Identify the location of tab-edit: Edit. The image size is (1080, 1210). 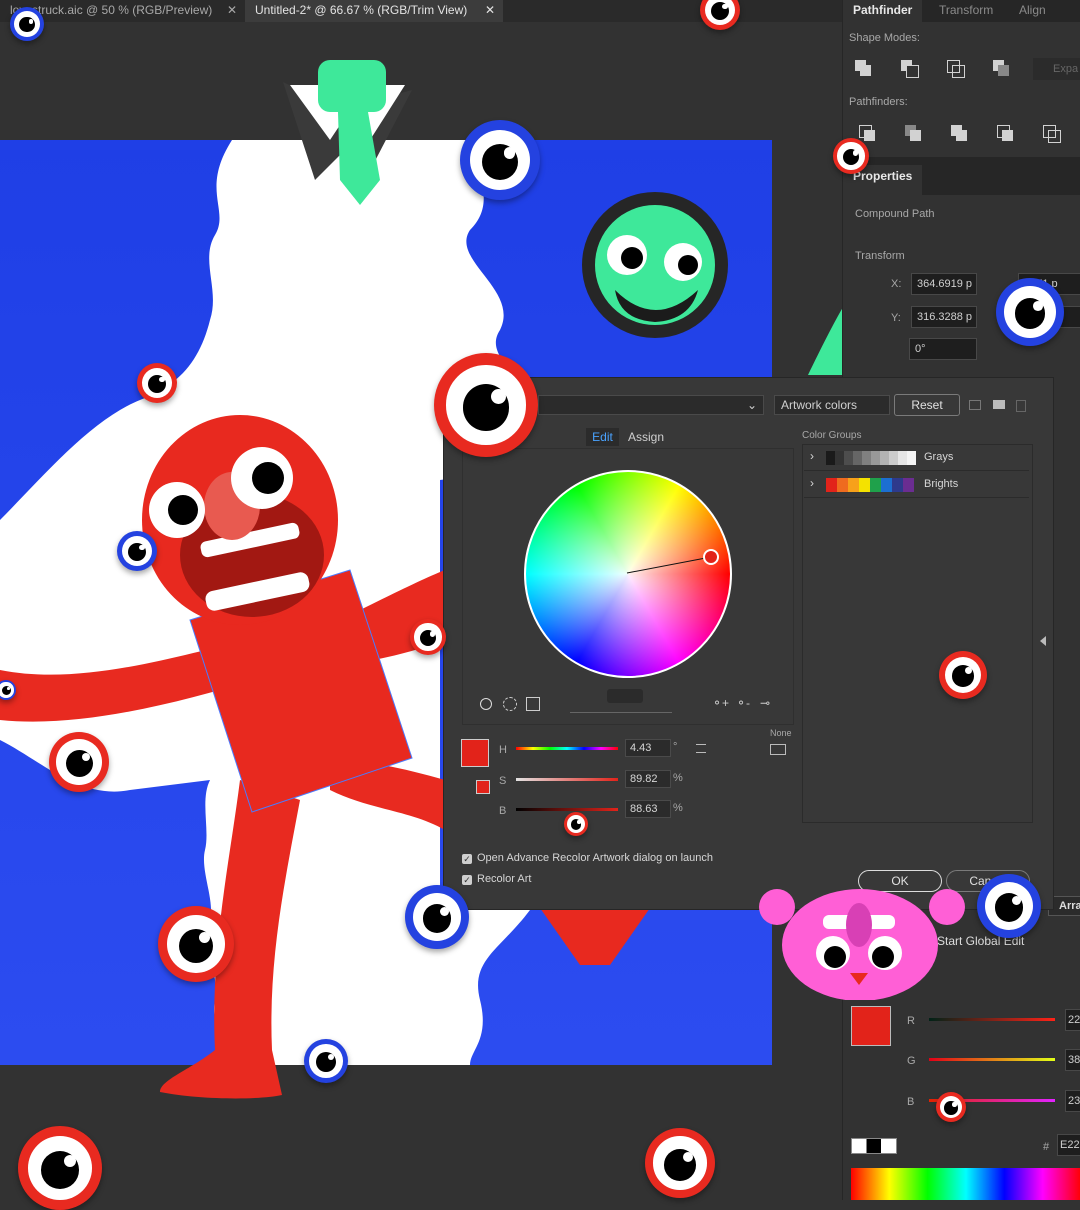
(602, 437).